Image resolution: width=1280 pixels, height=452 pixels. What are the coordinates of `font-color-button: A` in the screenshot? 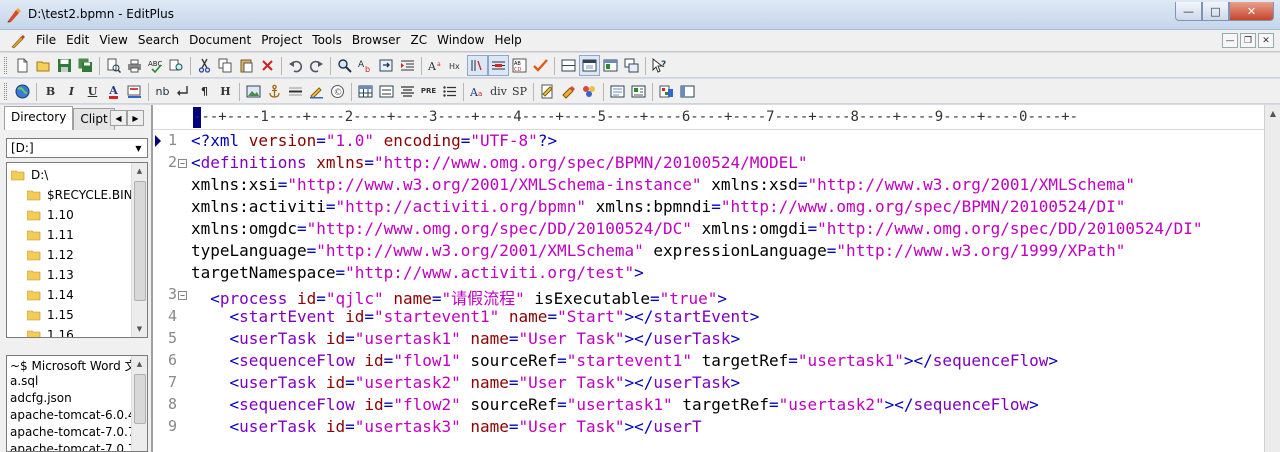 It's located at (113, 91).